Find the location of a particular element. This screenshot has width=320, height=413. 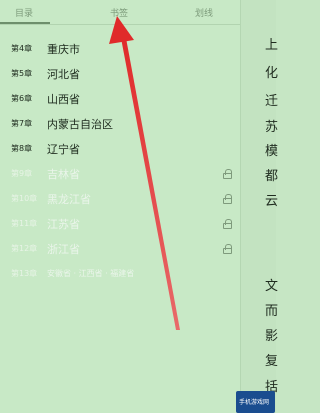

chapter-title: 内蒙古自治区 is located at coordinates (80, 124).